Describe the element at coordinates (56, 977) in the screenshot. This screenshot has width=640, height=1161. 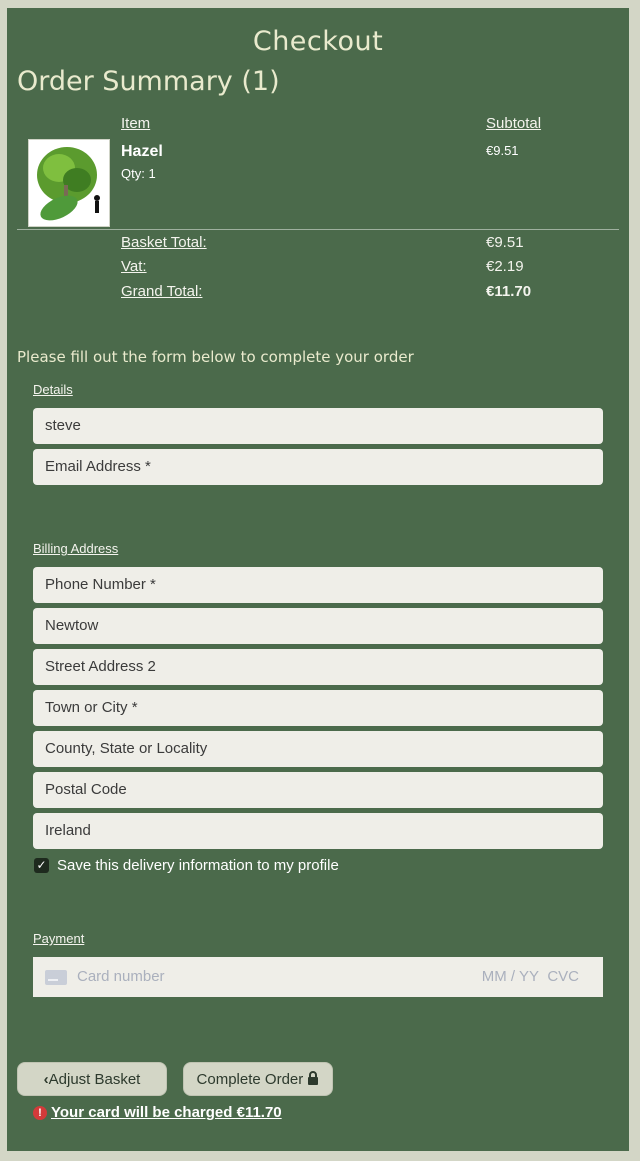
I see `credit-card-icon` at that location.